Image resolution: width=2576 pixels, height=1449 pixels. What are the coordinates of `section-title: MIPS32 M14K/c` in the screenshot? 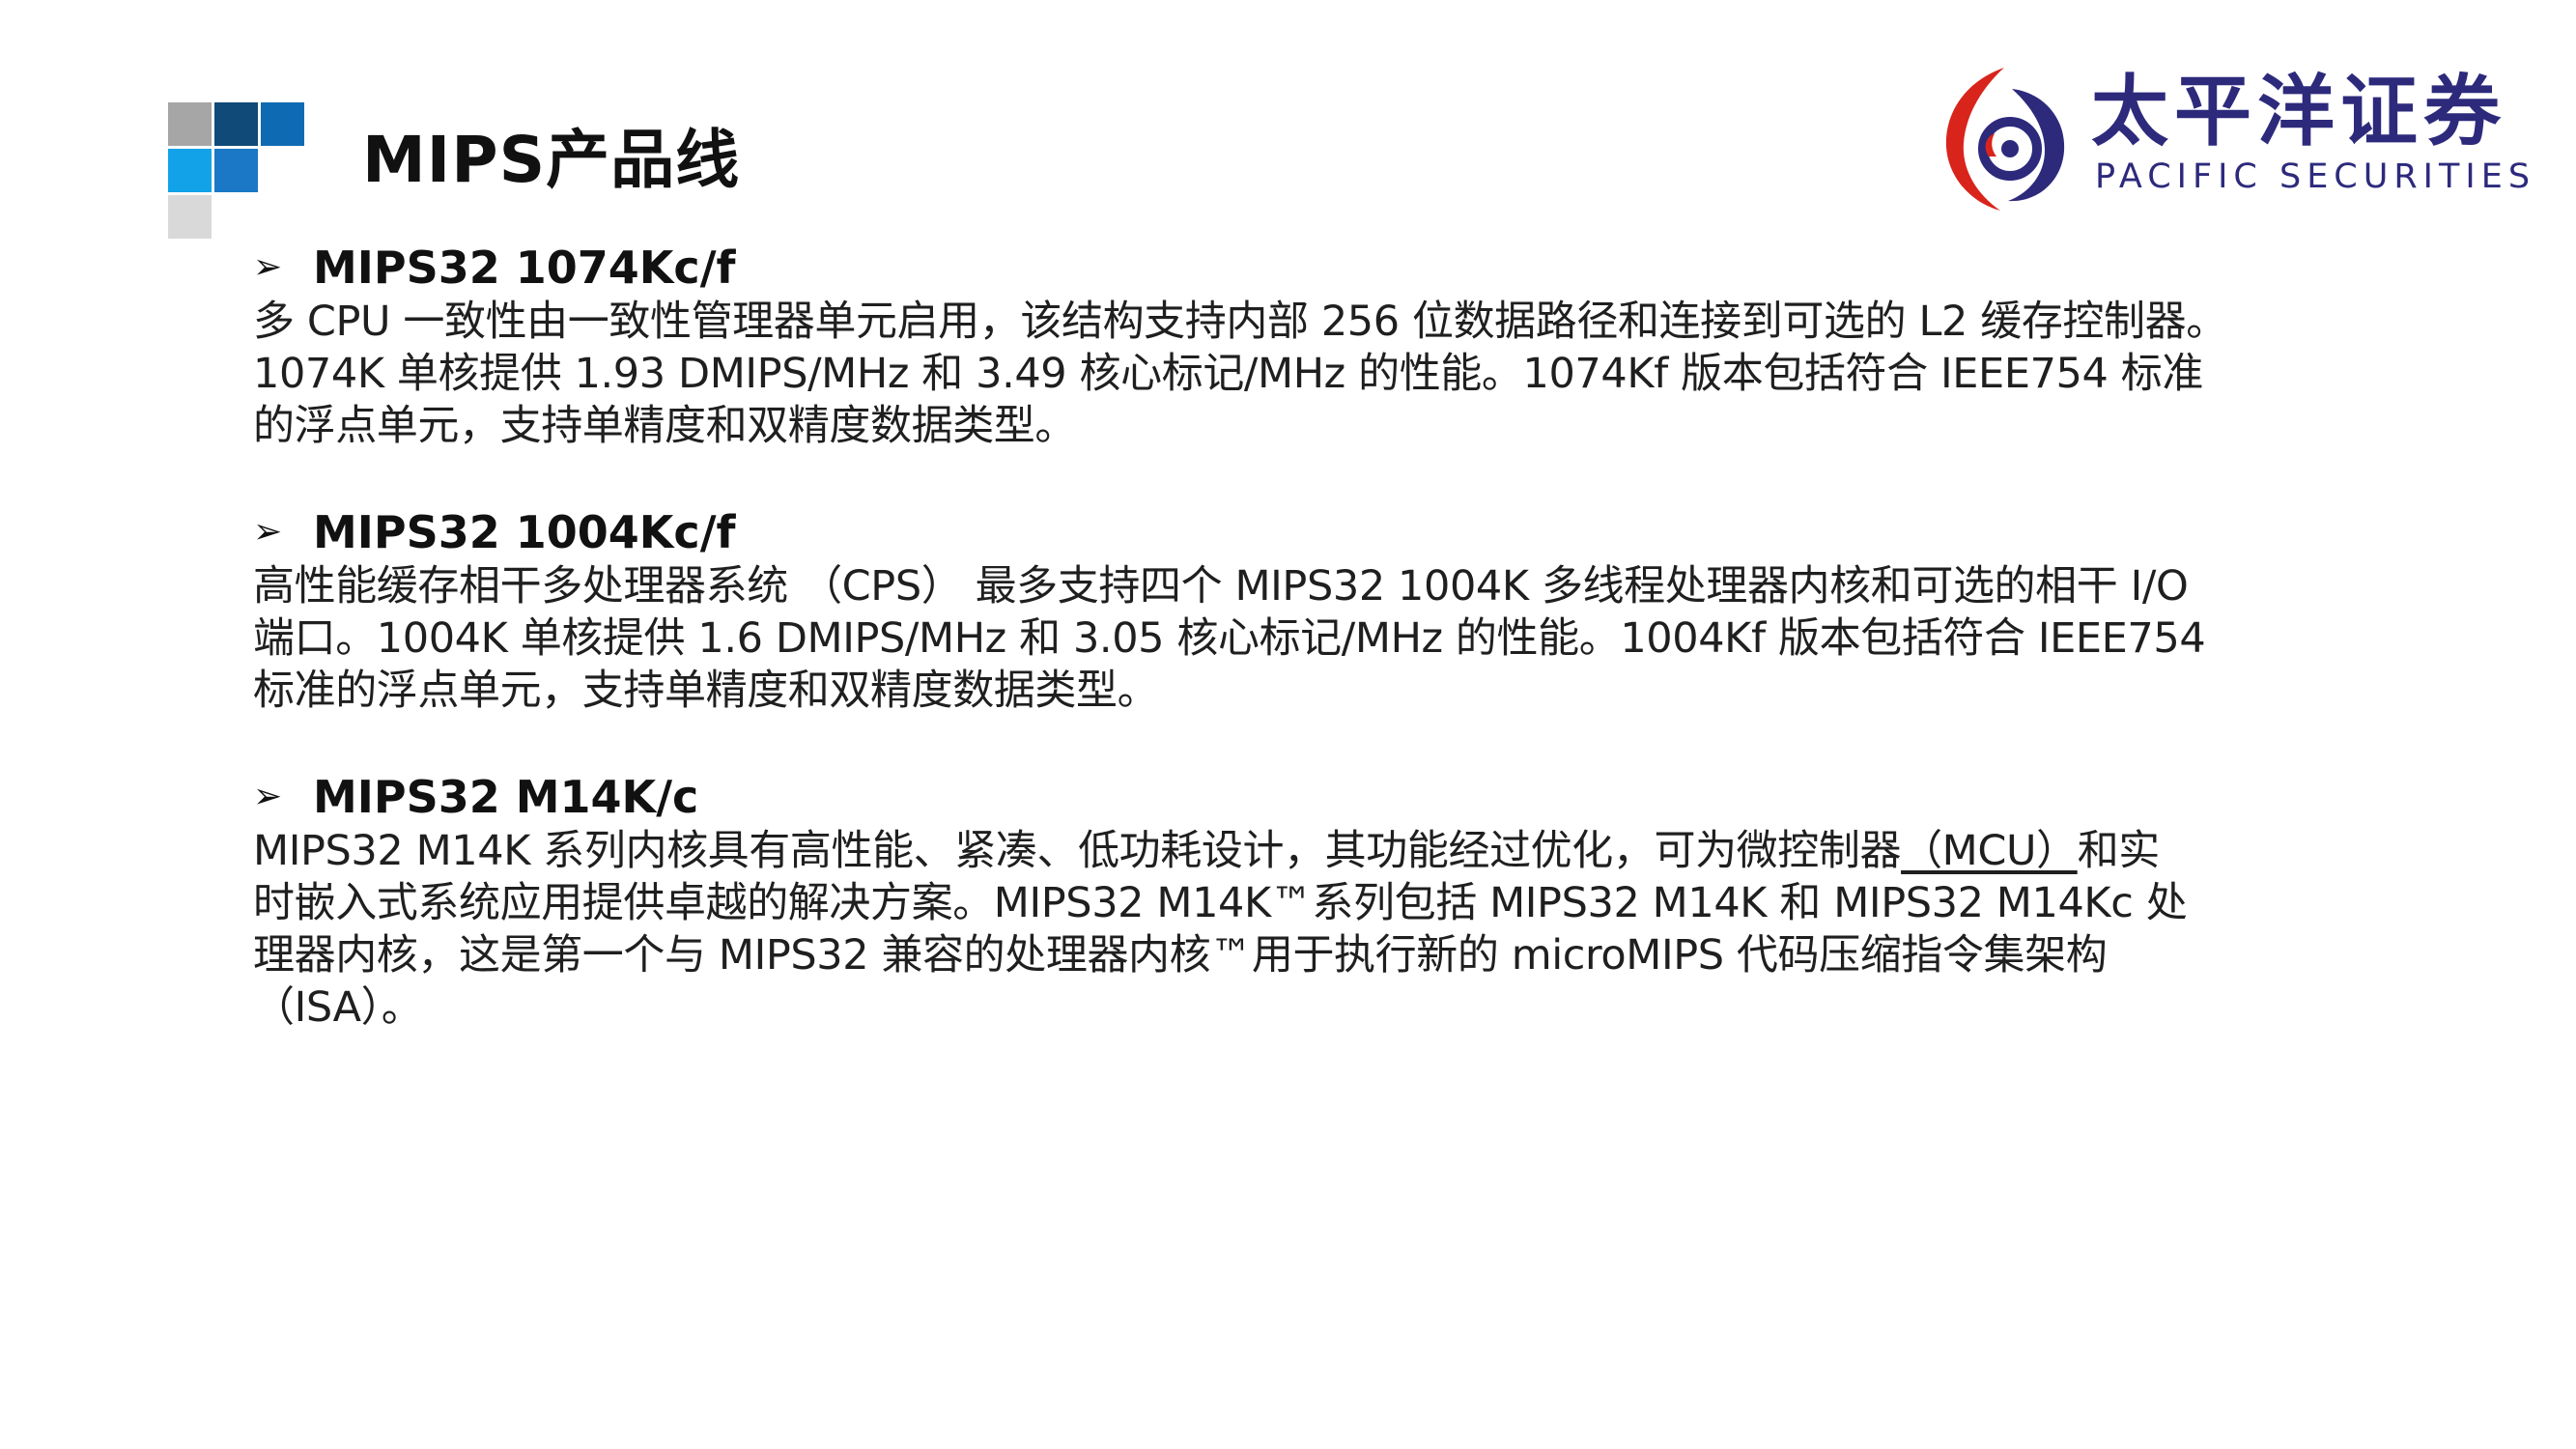 It's located at (506, 797).